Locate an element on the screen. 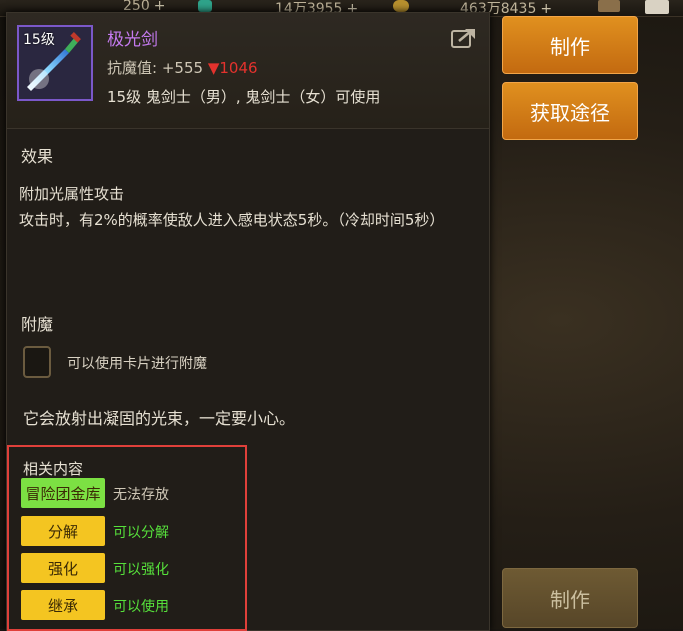  disassemble-button: 分解 is located at coordinates (63, 531).